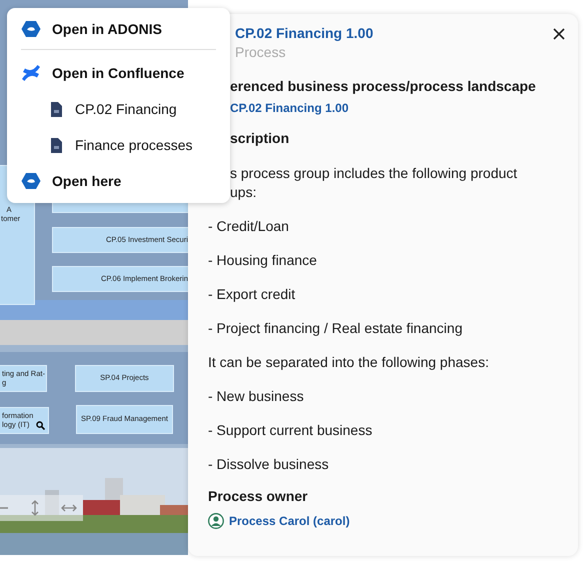  Describe the element at coordinates (394, 108) in the screenshot. I see `process-link: CP.02 Financing 1.00` at that location.